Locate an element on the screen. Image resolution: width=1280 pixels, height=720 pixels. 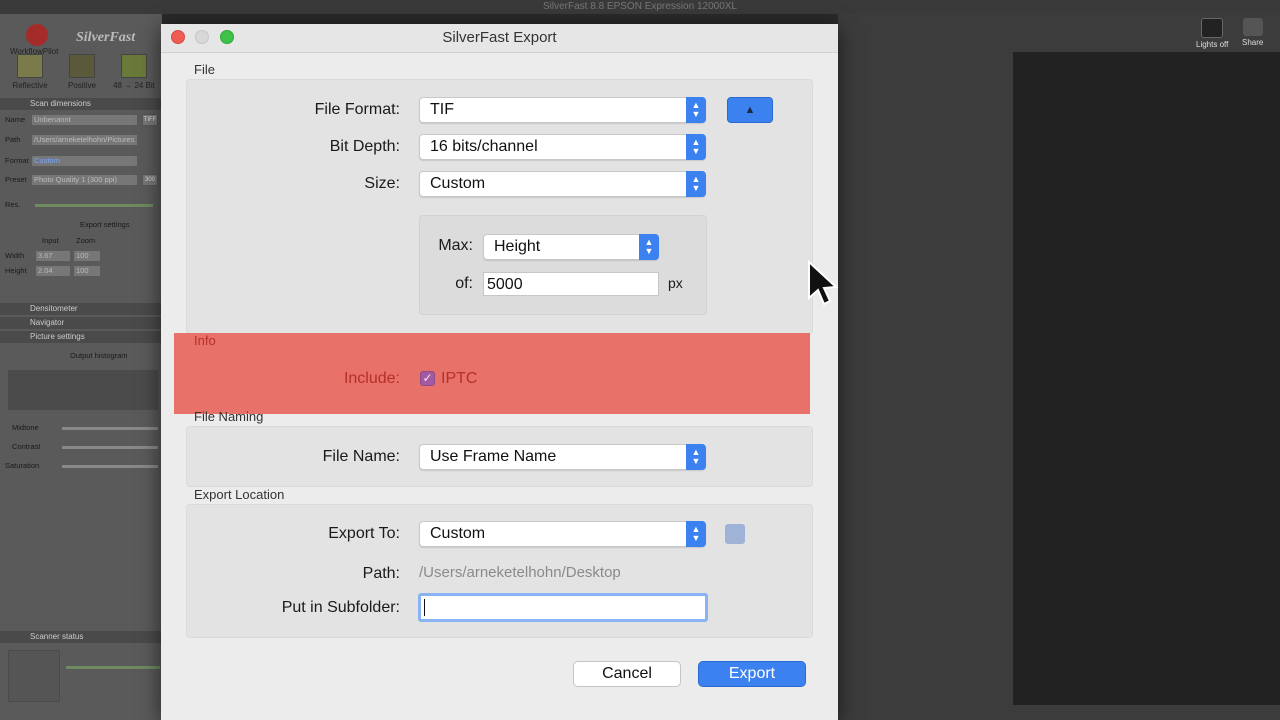
height-field: 2.04 is located at coordinates (53, 271).